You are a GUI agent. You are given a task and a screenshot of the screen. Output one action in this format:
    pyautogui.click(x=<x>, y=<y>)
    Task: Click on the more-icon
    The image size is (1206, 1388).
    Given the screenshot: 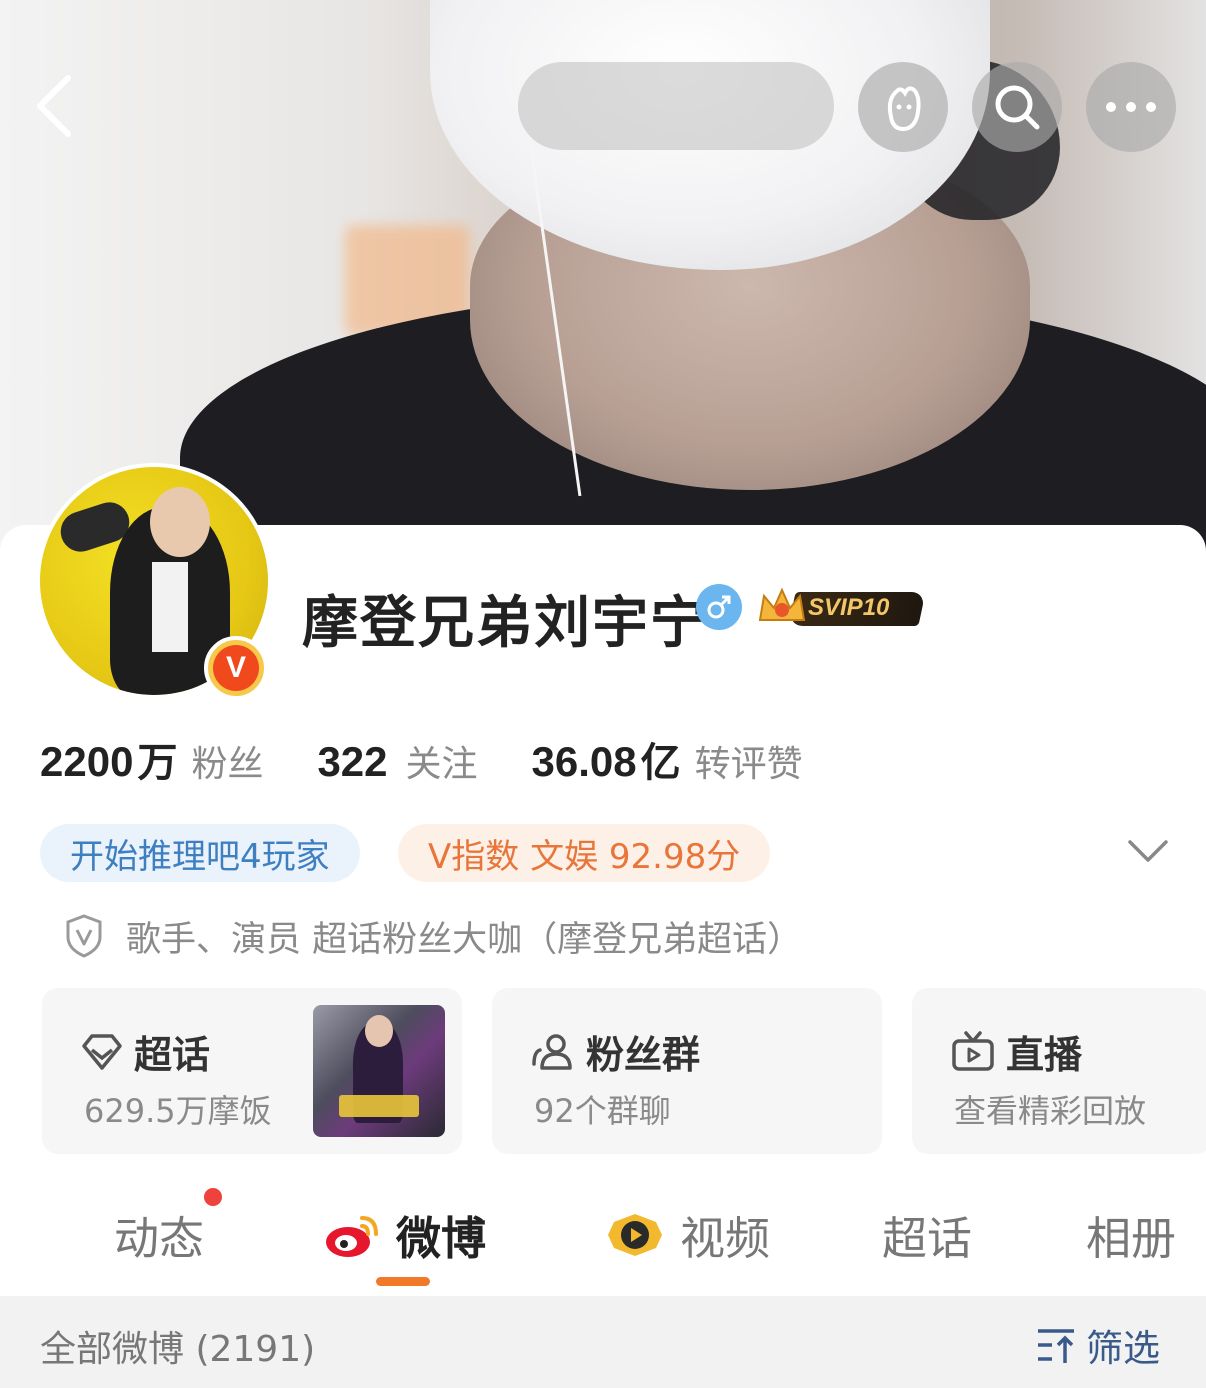 What is the action you would take?
    pyautogui.click(x=1131, y=107)
    